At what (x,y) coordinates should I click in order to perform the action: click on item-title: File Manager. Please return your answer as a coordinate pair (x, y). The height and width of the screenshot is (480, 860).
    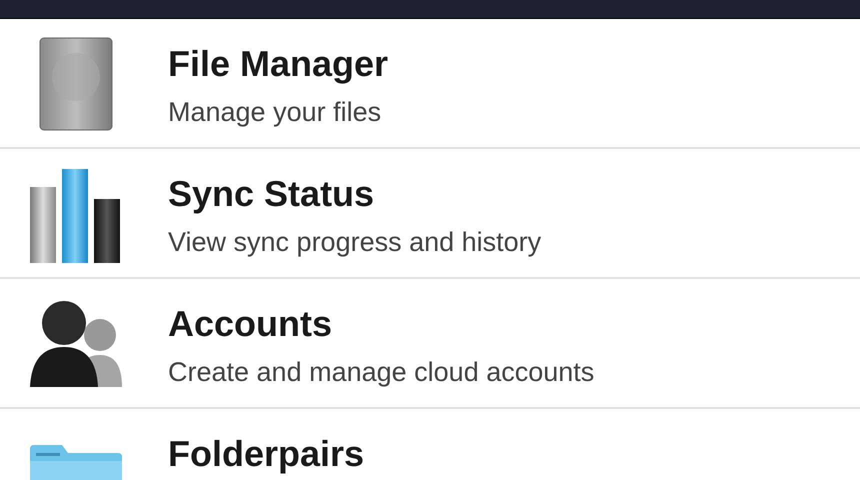
    Looking at the image, I should click on (278, 64).